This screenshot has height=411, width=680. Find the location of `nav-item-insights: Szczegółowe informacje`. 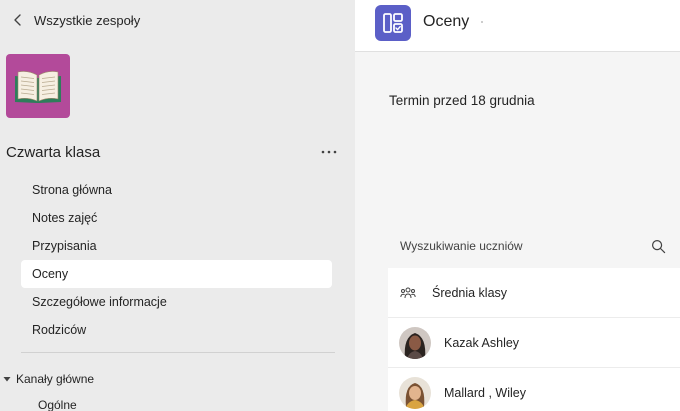

nav-item-insights: Szczegółowe informacje is located at coordinates (176, 302).